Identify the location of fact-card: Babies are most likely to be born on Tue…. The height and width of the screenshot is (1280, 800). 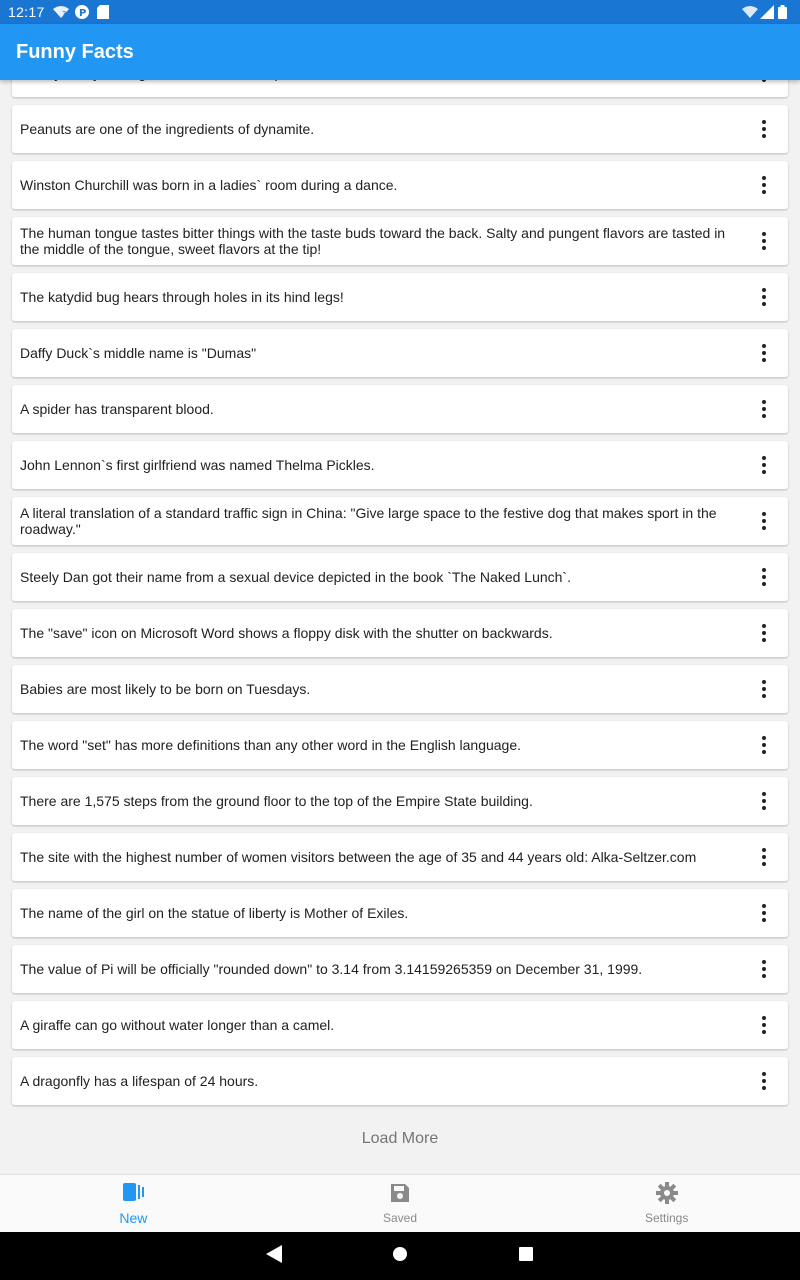
(400, 689).